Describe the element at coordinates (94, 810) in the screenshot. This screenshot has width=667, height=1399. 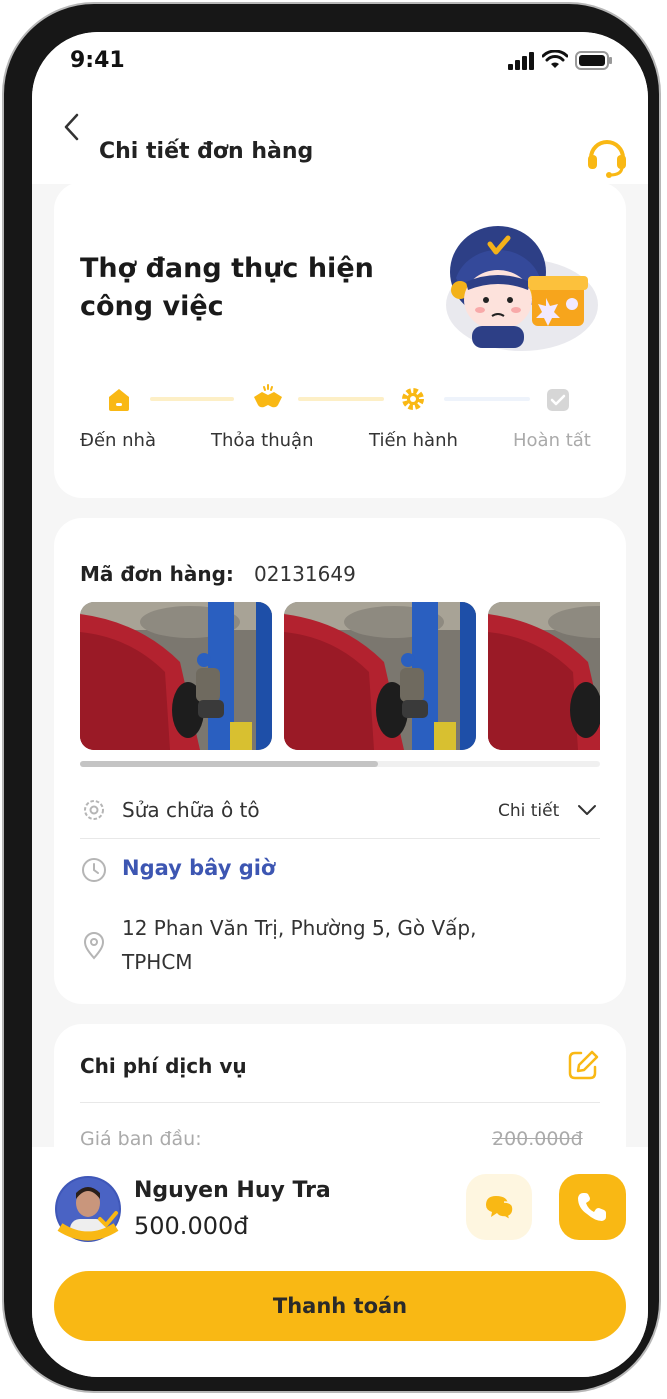
I see `gear-outline-icon` at that location.